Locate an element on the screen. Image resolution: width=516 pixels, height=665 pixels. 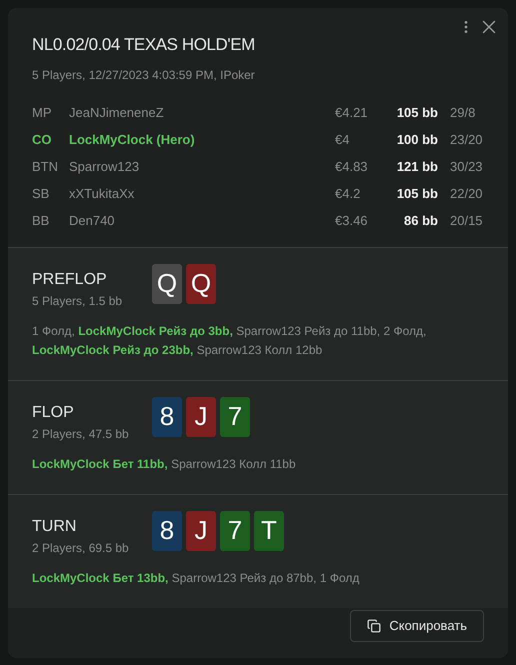
playing-card: T is located at coordinates (269, 530).